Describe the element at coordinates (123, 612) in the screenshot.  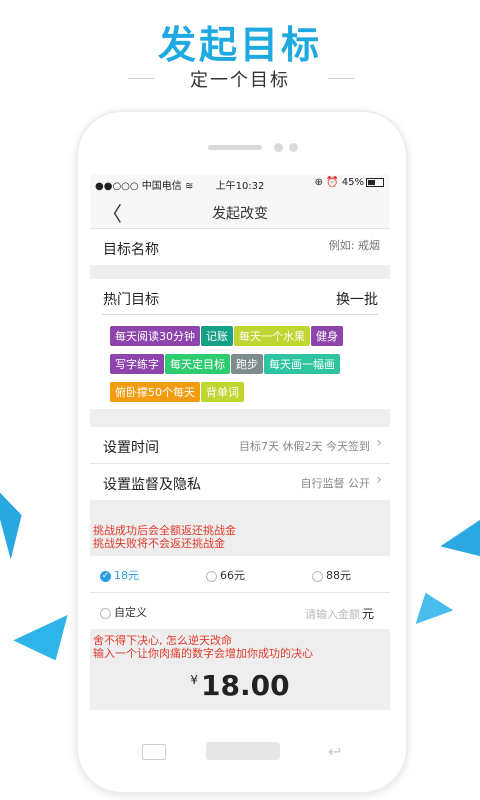
I see `custom-amount-radio: 自定义` at that location.